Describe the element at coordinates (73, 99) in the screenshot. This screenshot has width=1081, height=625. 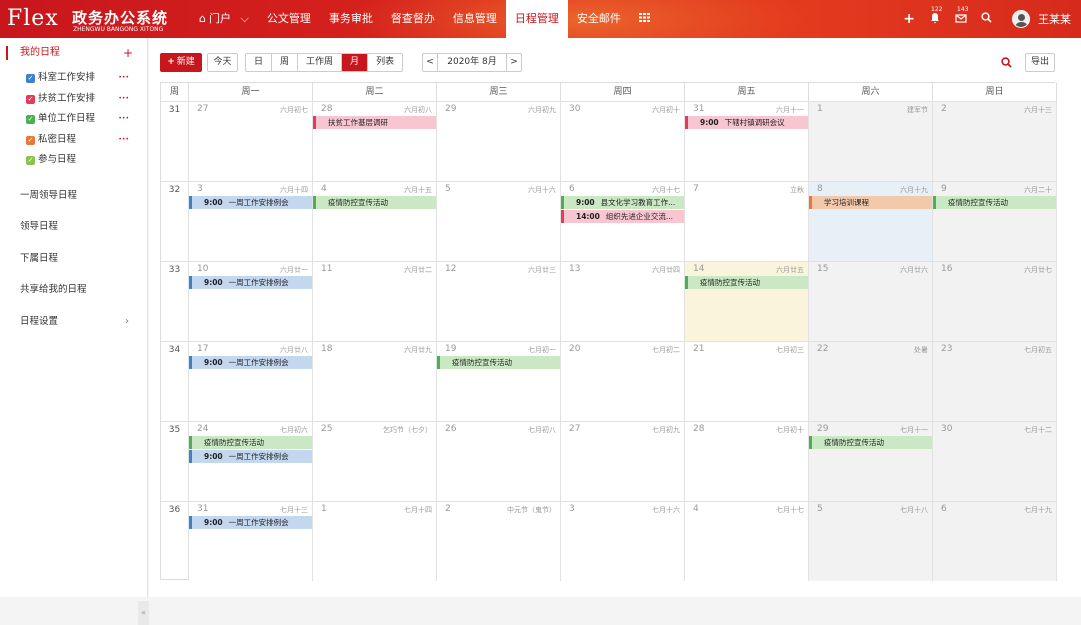
I see `calendar-item: ✓ 扶贫工作安排 •••` at that location.